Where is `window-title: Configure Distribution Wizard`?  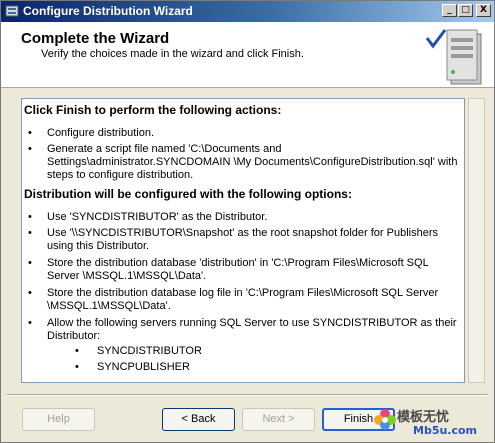
window-title: Configure Distribution Wizard is located at coordinates (108, 11).